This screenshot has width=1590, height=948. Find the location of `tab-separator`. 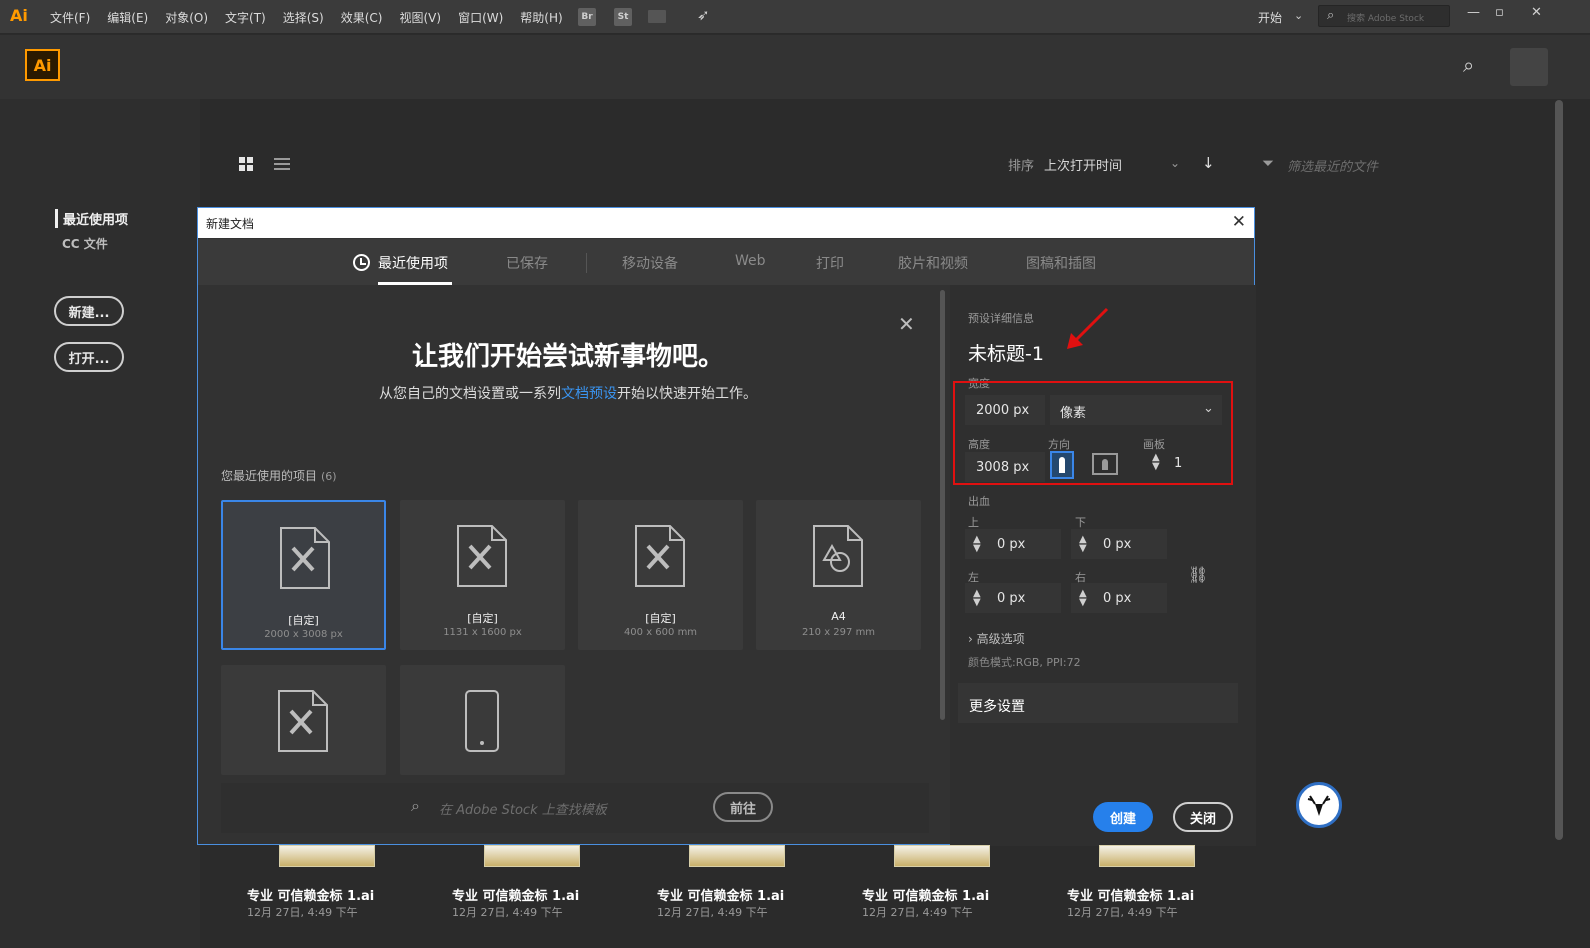

tab-separator is located at coordinates (586, 263).